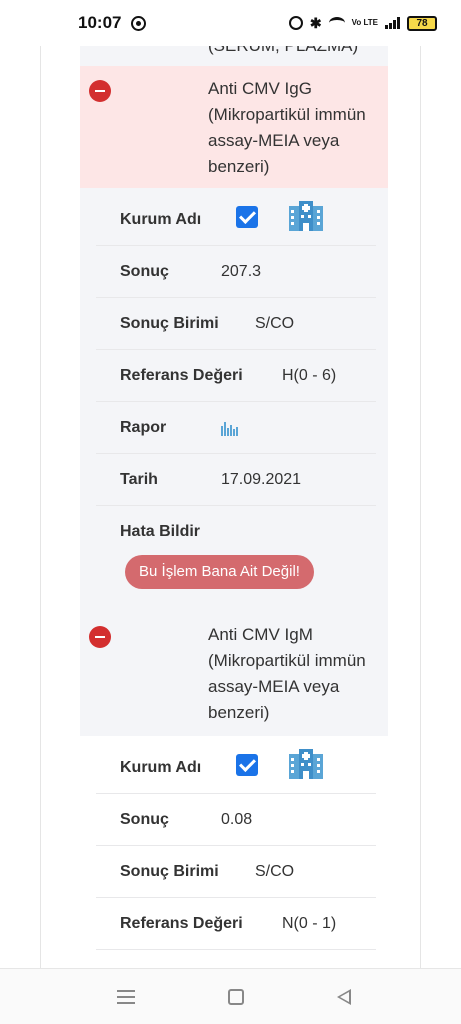  Describe the element at coordinates (309, 923) in the screenshot. I see `reference-value: N(0 - 1)` at that location.